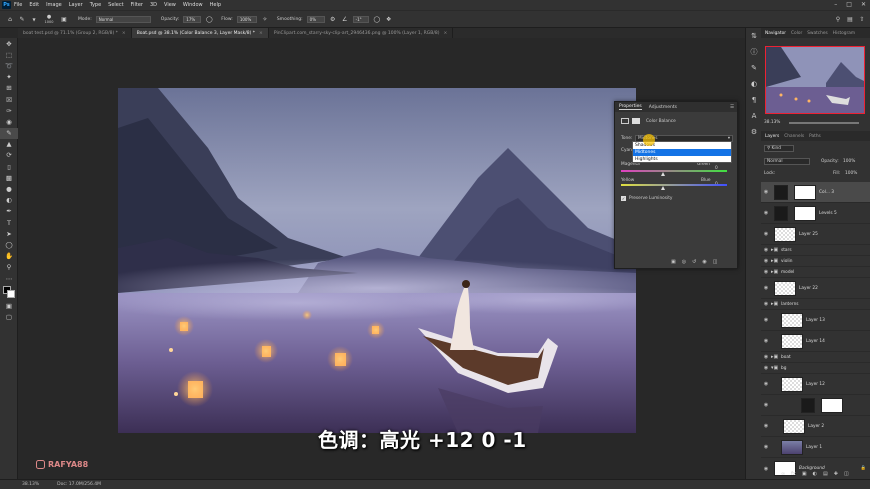 The height and width of the screenshot is (489, 870). I want to click on history-brush-icon: ⟳, so click(9, 155).